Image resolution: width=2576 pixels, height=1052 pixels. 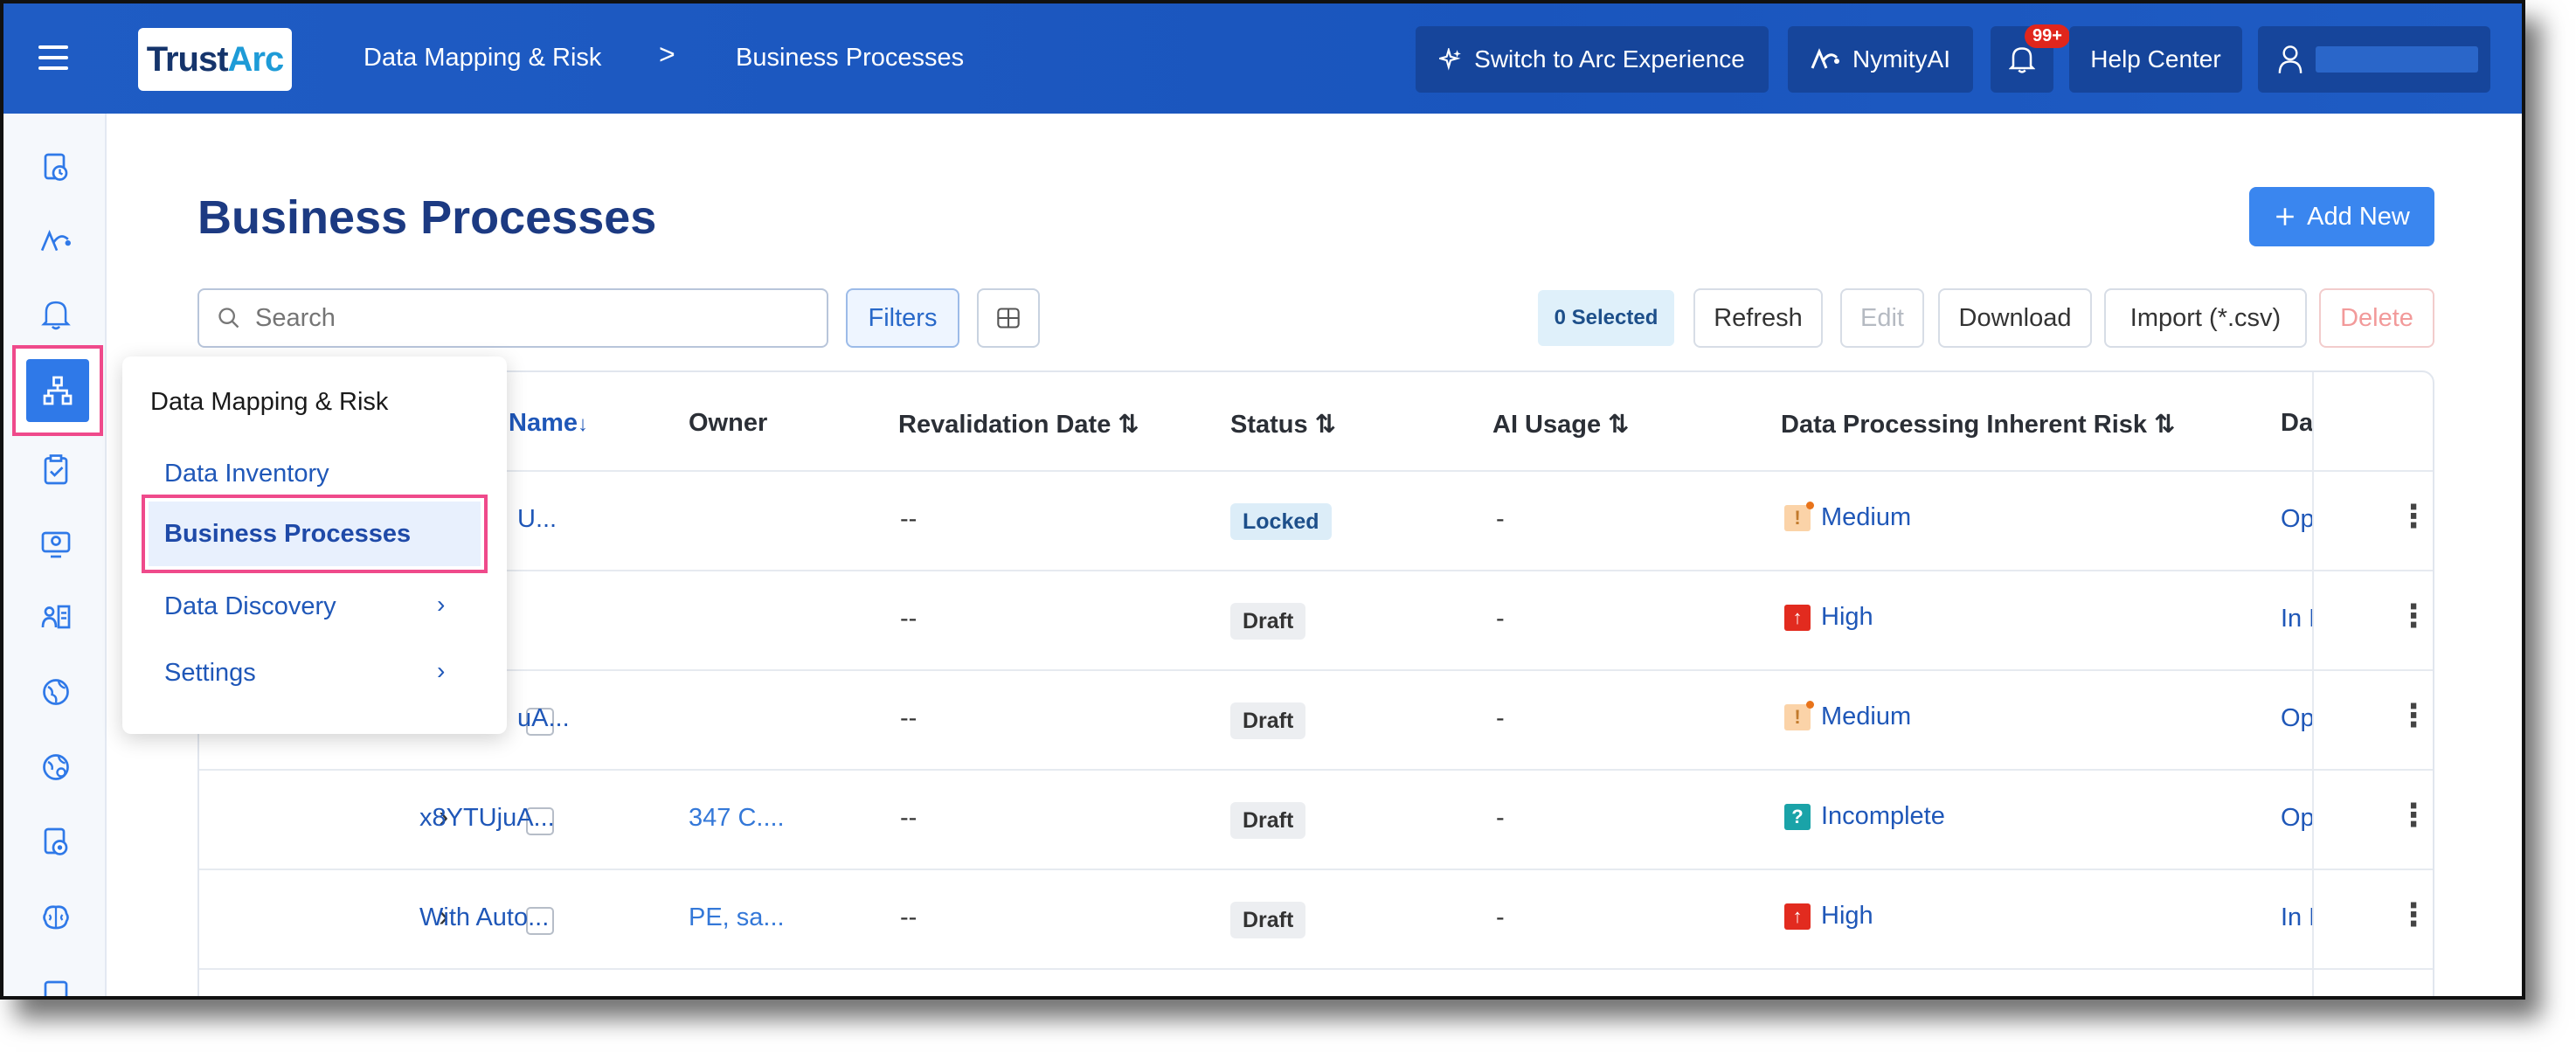 I want to click on add-new-button: Add New, so click(x=2341, y=216).